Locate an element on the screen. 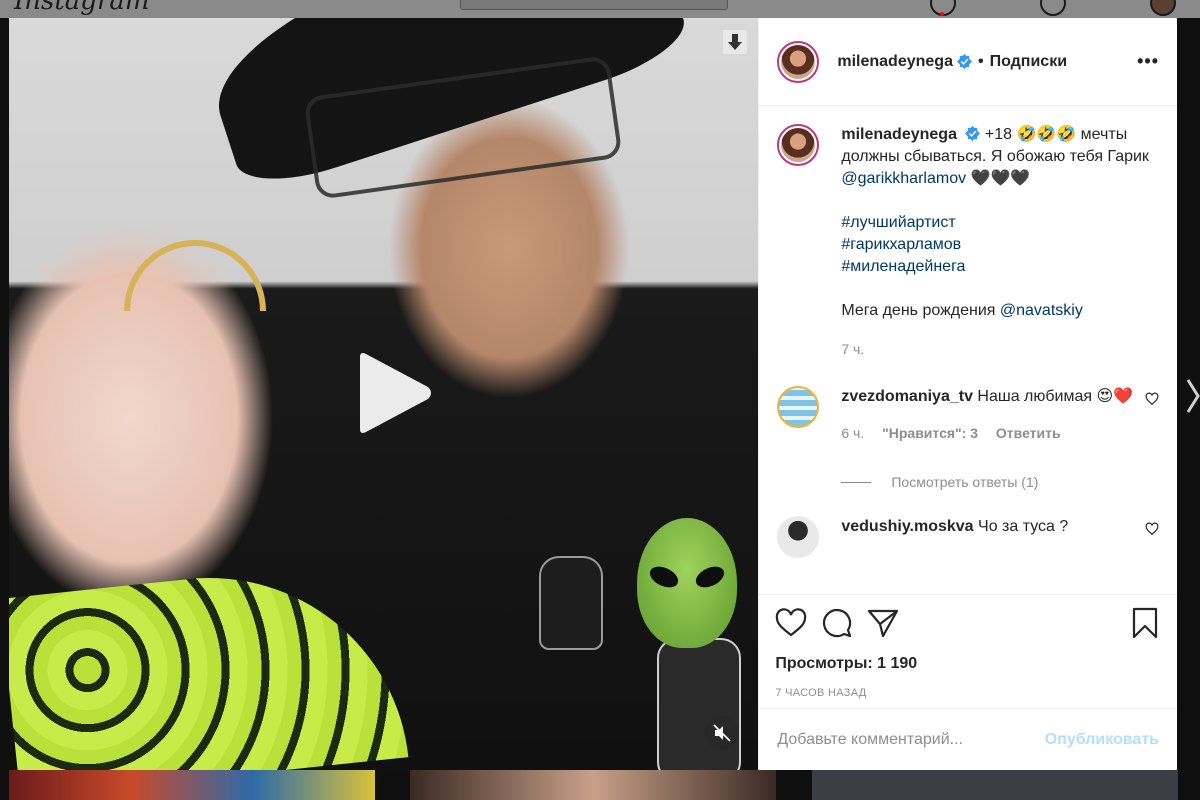 This screenshot has width=1200, height=800. caption-text: Мега день рождения is located at coordinates (920, 310).